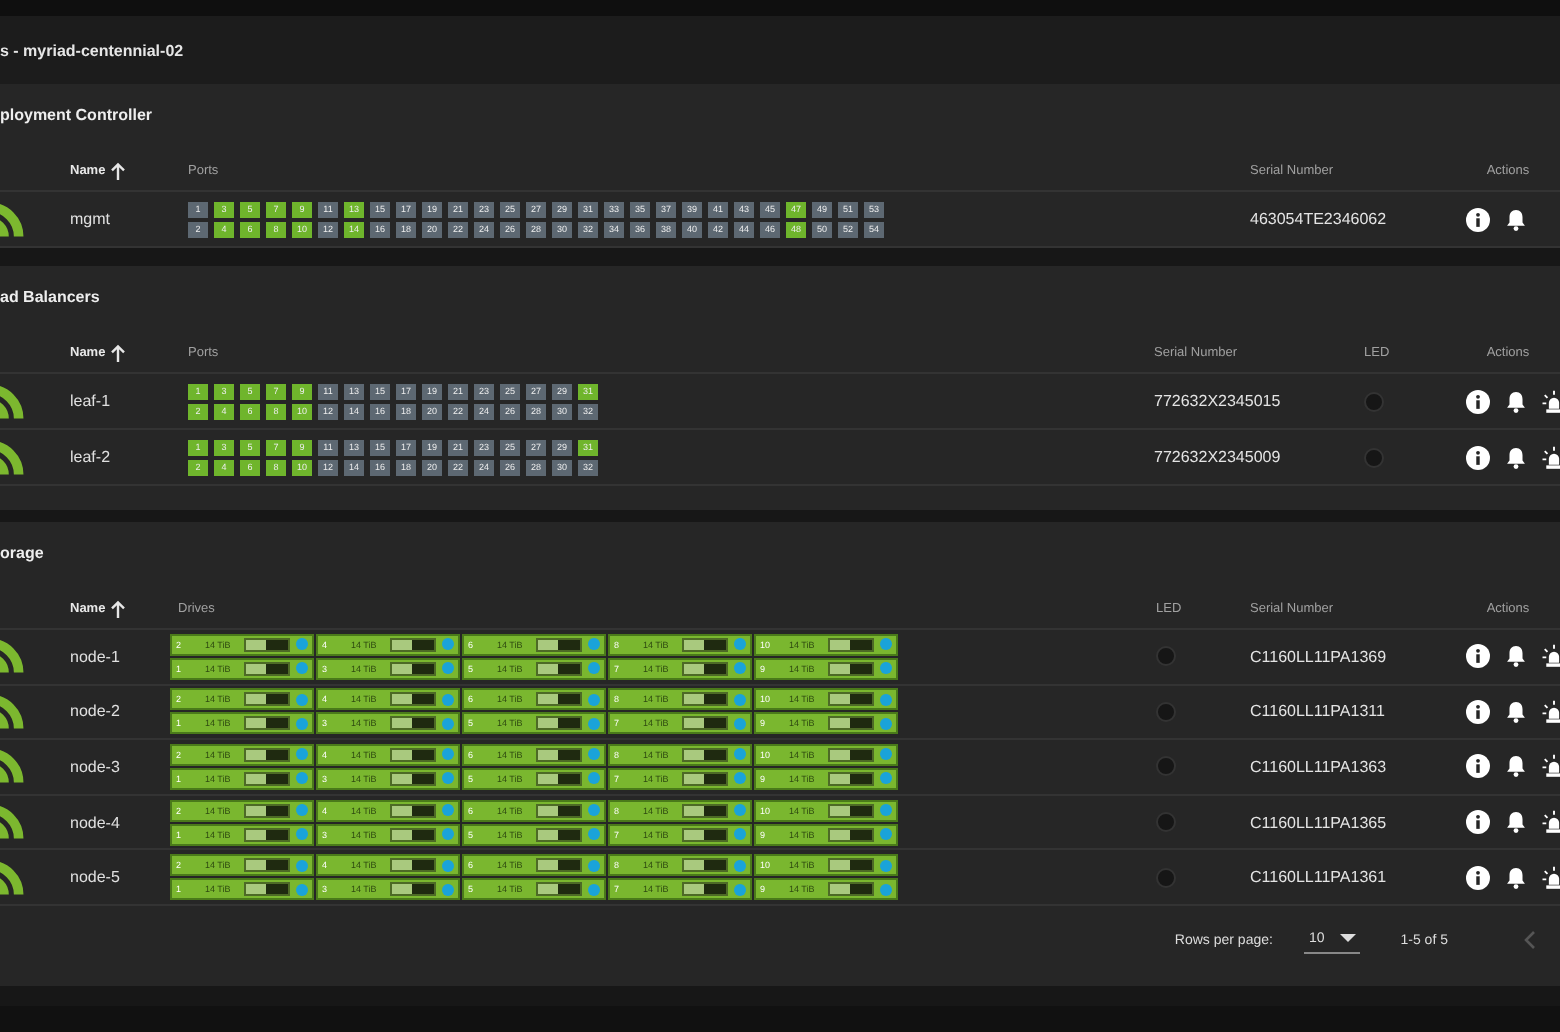 This screenshot has width=1560, height=1032. Describe the element at coordinates (95, 711) in the screenshot. I see `device-name: node-2` at that location.